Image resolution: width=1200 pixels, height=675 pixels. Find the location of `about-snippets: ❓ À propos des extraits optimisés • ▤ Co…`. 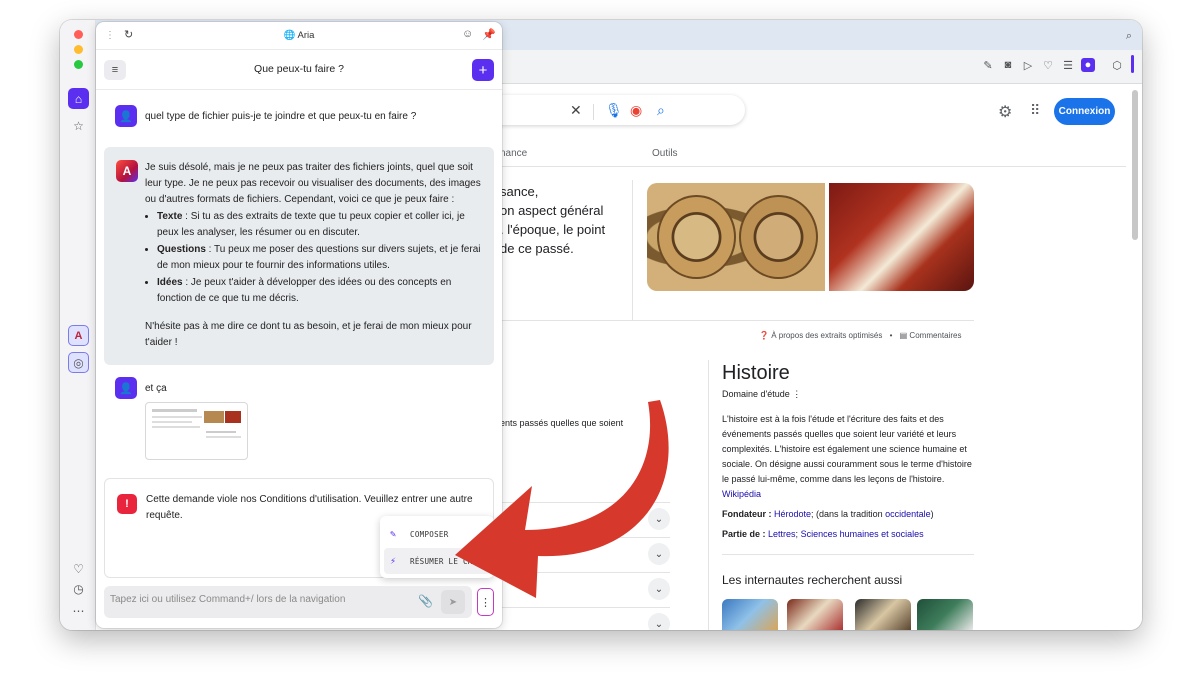

about-snippets: ❓ À propos des extraits optimisés • ▤ Co… is located at coordinates (860, 335).